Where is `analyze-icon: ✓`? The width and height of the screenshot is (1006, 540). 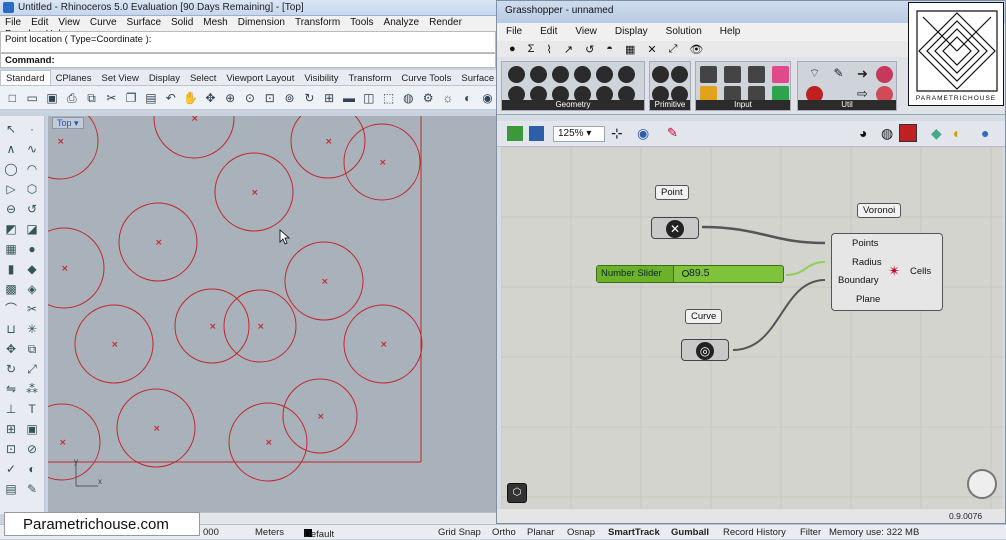 analyze-icon: ✓ is located at coordinates (11, 469).